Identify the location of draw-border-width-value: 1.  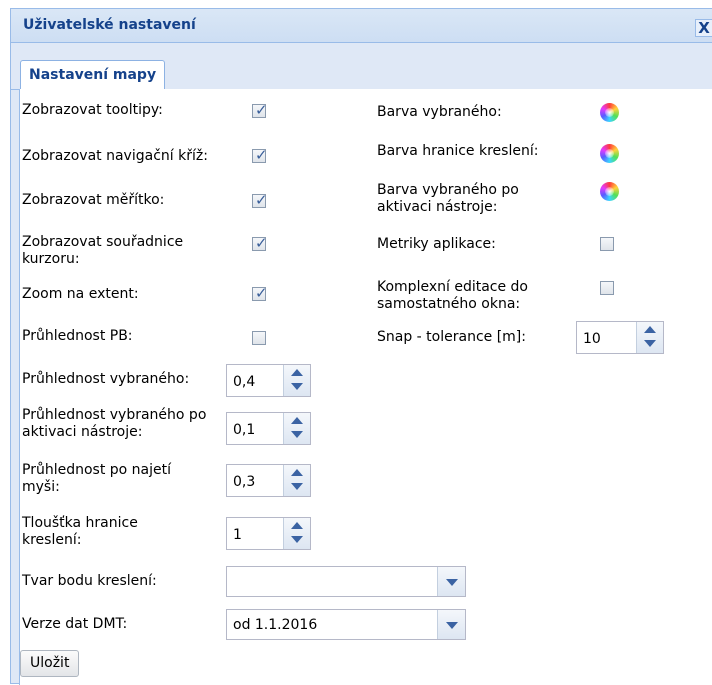
(237, 535).